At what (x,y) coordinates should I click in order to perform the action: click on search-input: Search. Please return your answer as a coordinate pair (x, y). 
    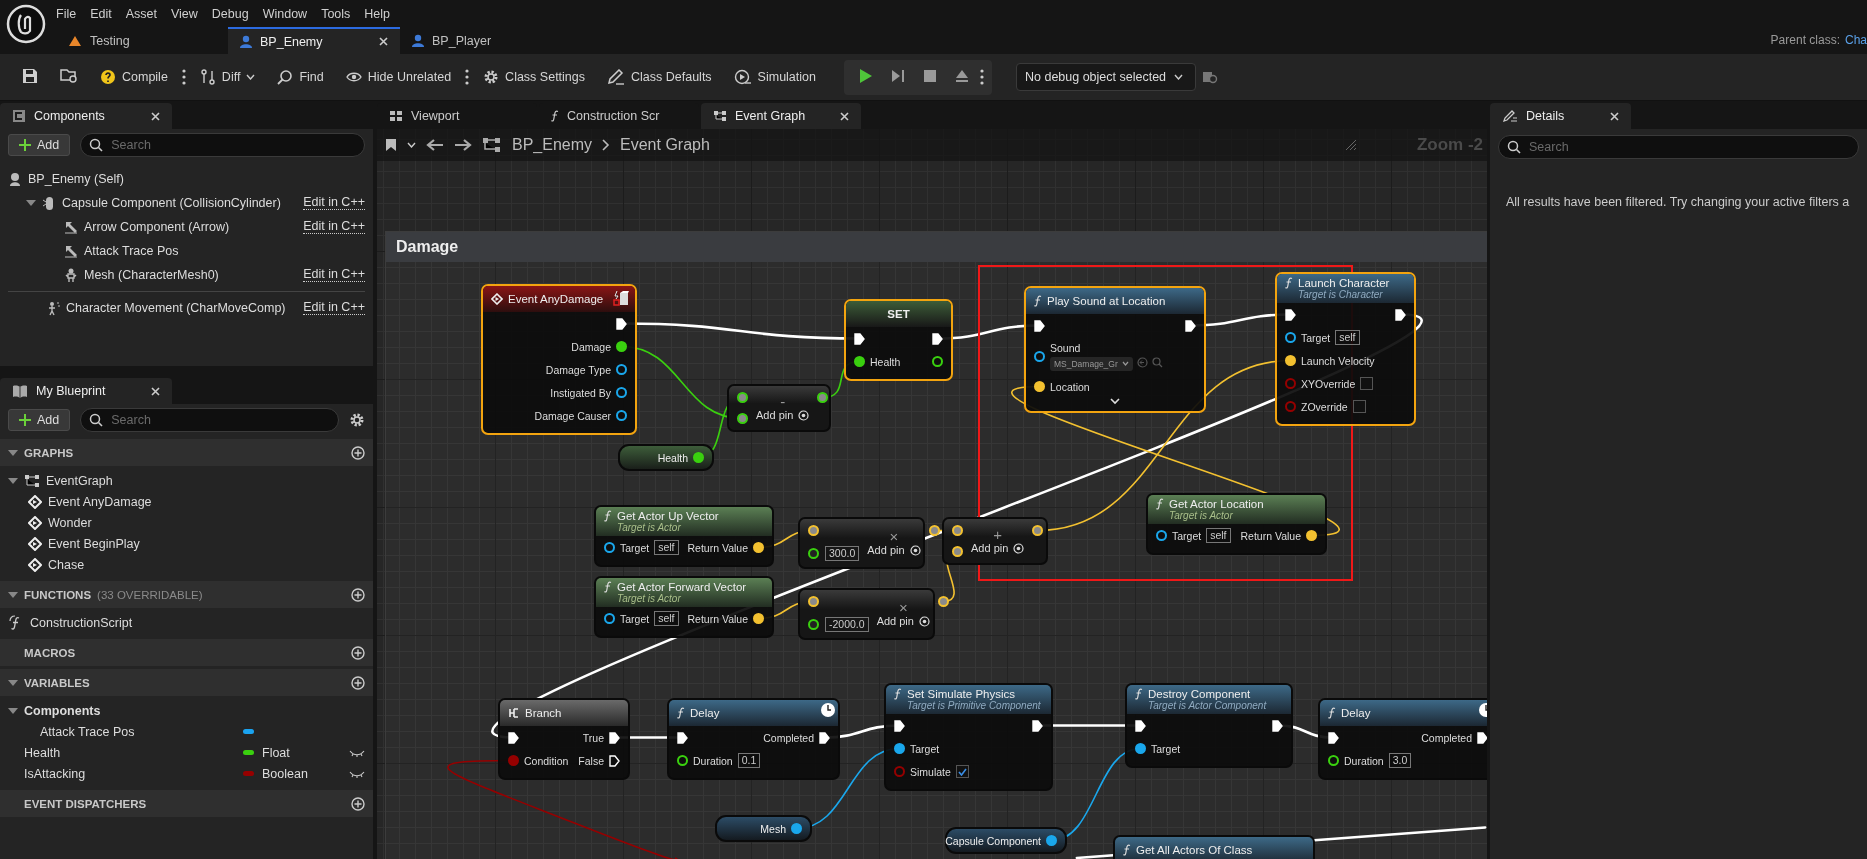
    Looking at the image, I should click on (1688, 147).